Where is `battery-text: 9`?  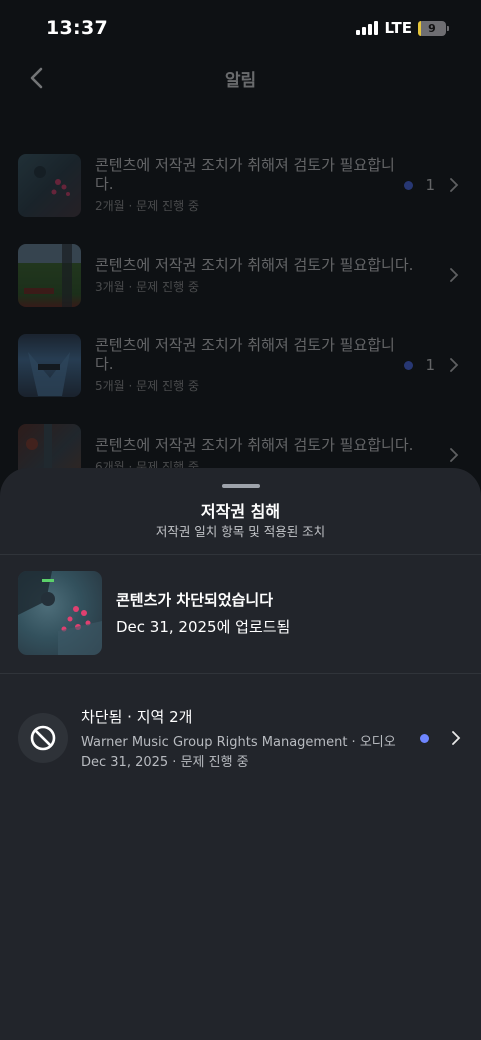 battery-text: 9 is located at coordinates (432, 28).